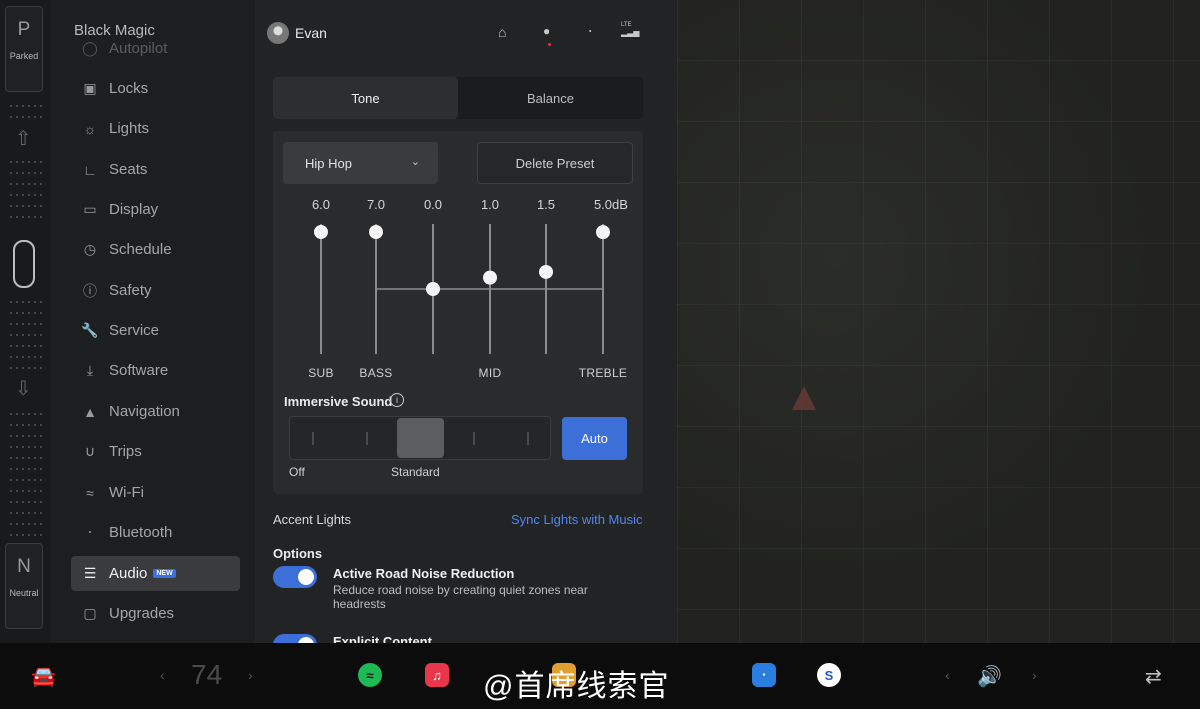 Image resolution: width=1200 pixels, height=709 pixels. I want to click on eq-value-label: 0.0, so click(433, 204).